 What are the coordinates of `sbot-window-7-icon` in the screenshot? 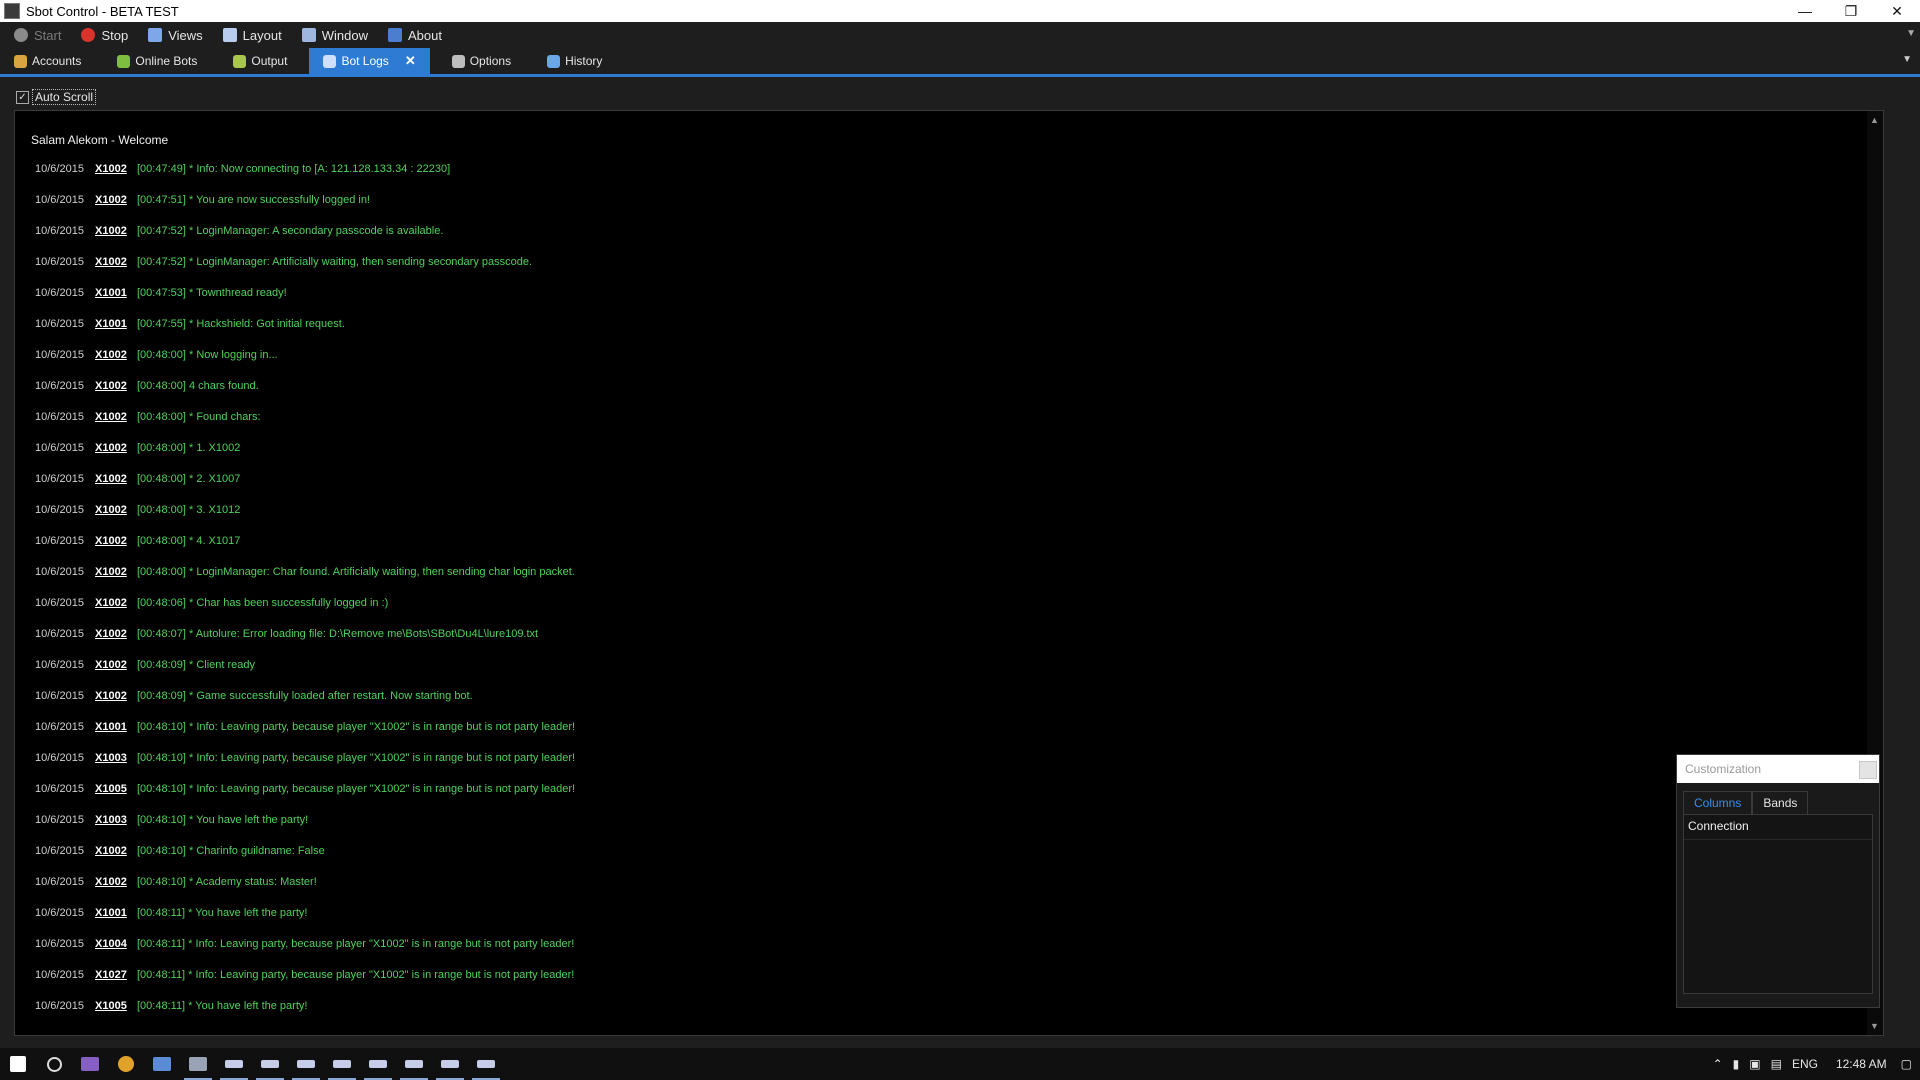 It's located at (450, 1064).